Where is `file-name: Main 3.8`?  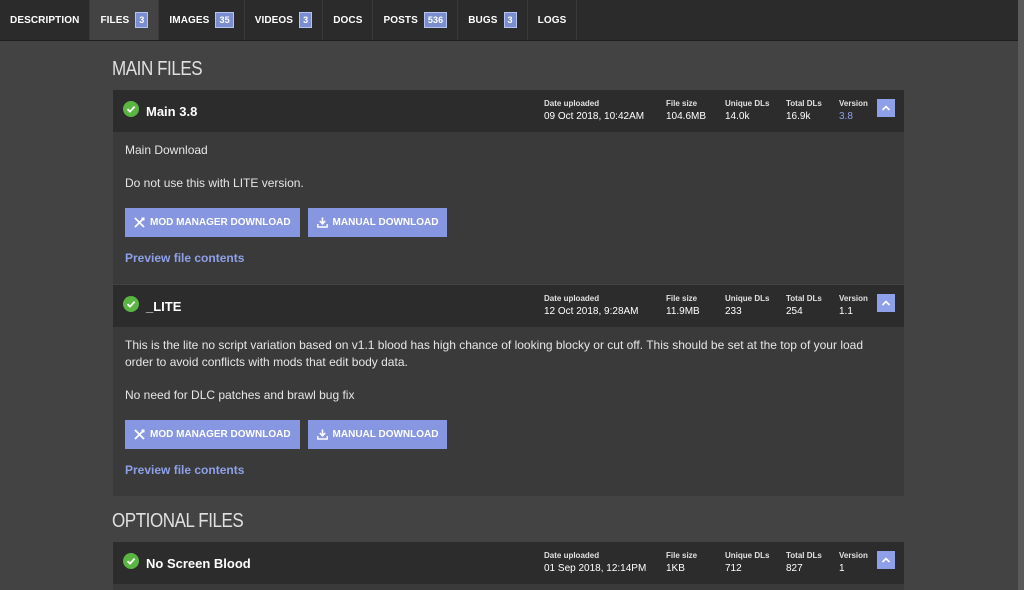 file-name: Main 3.8 is located at coordinates (172, 111).